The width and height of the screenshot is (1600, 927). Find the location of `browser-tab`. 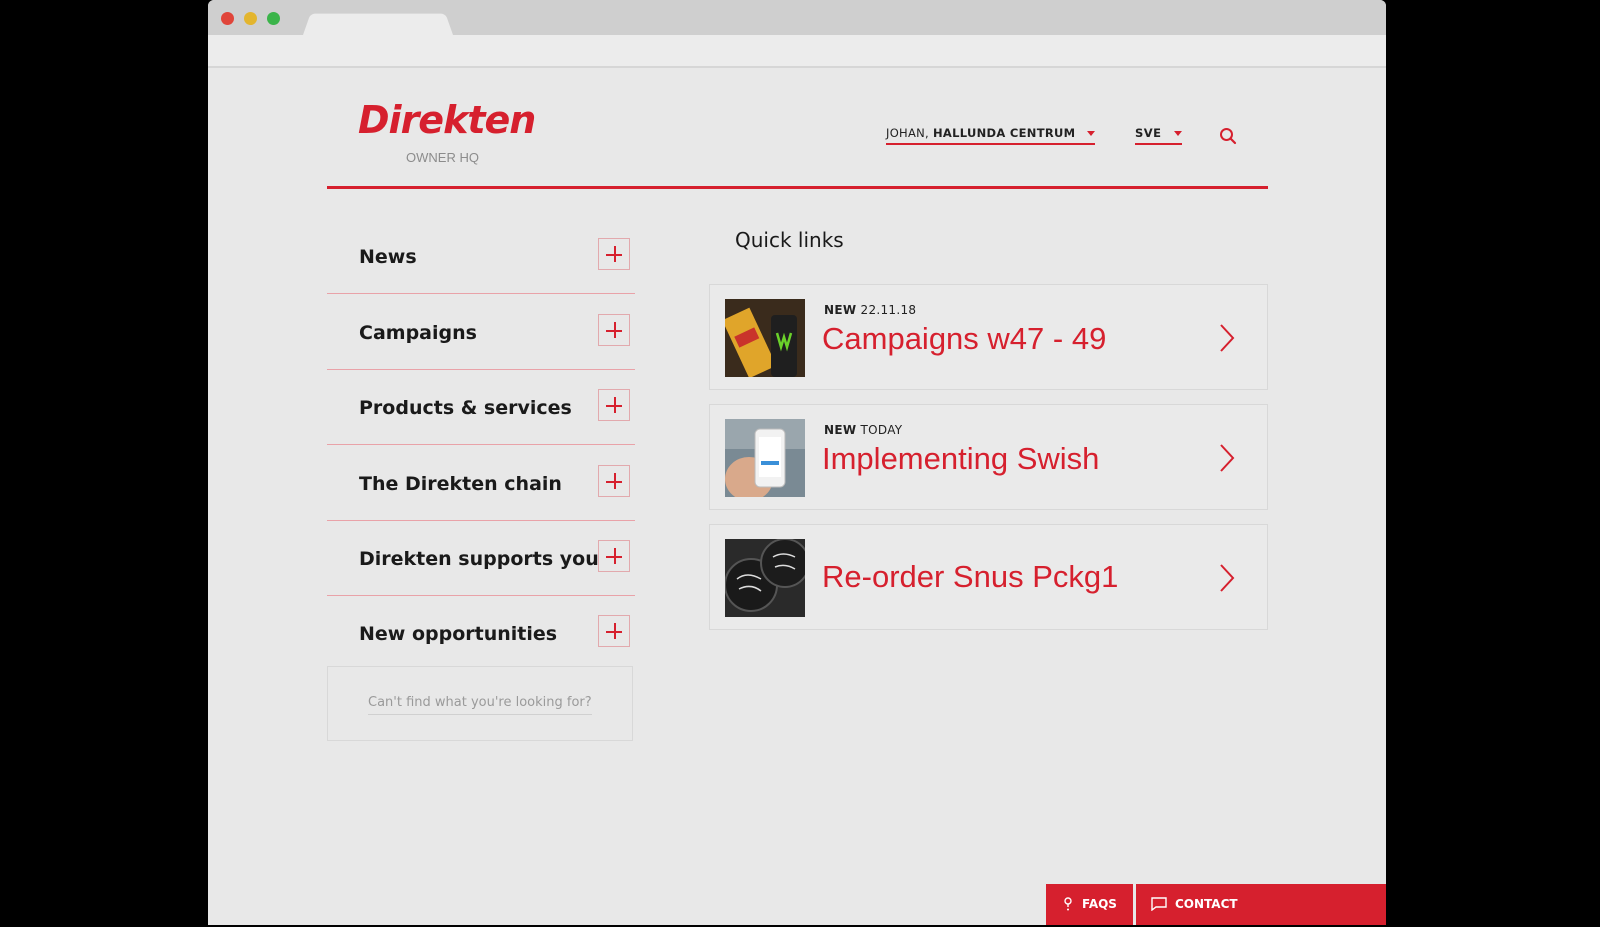

browser-tab is located at coordinates (378, 24).